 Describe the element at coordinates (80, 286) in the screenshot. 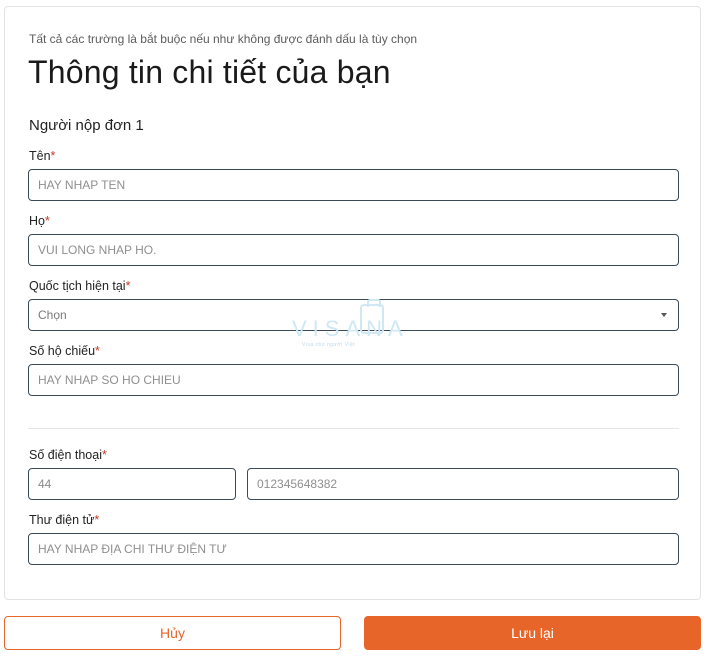

I see `nationality-label: Quốc tịch hiện tại*` at that location.